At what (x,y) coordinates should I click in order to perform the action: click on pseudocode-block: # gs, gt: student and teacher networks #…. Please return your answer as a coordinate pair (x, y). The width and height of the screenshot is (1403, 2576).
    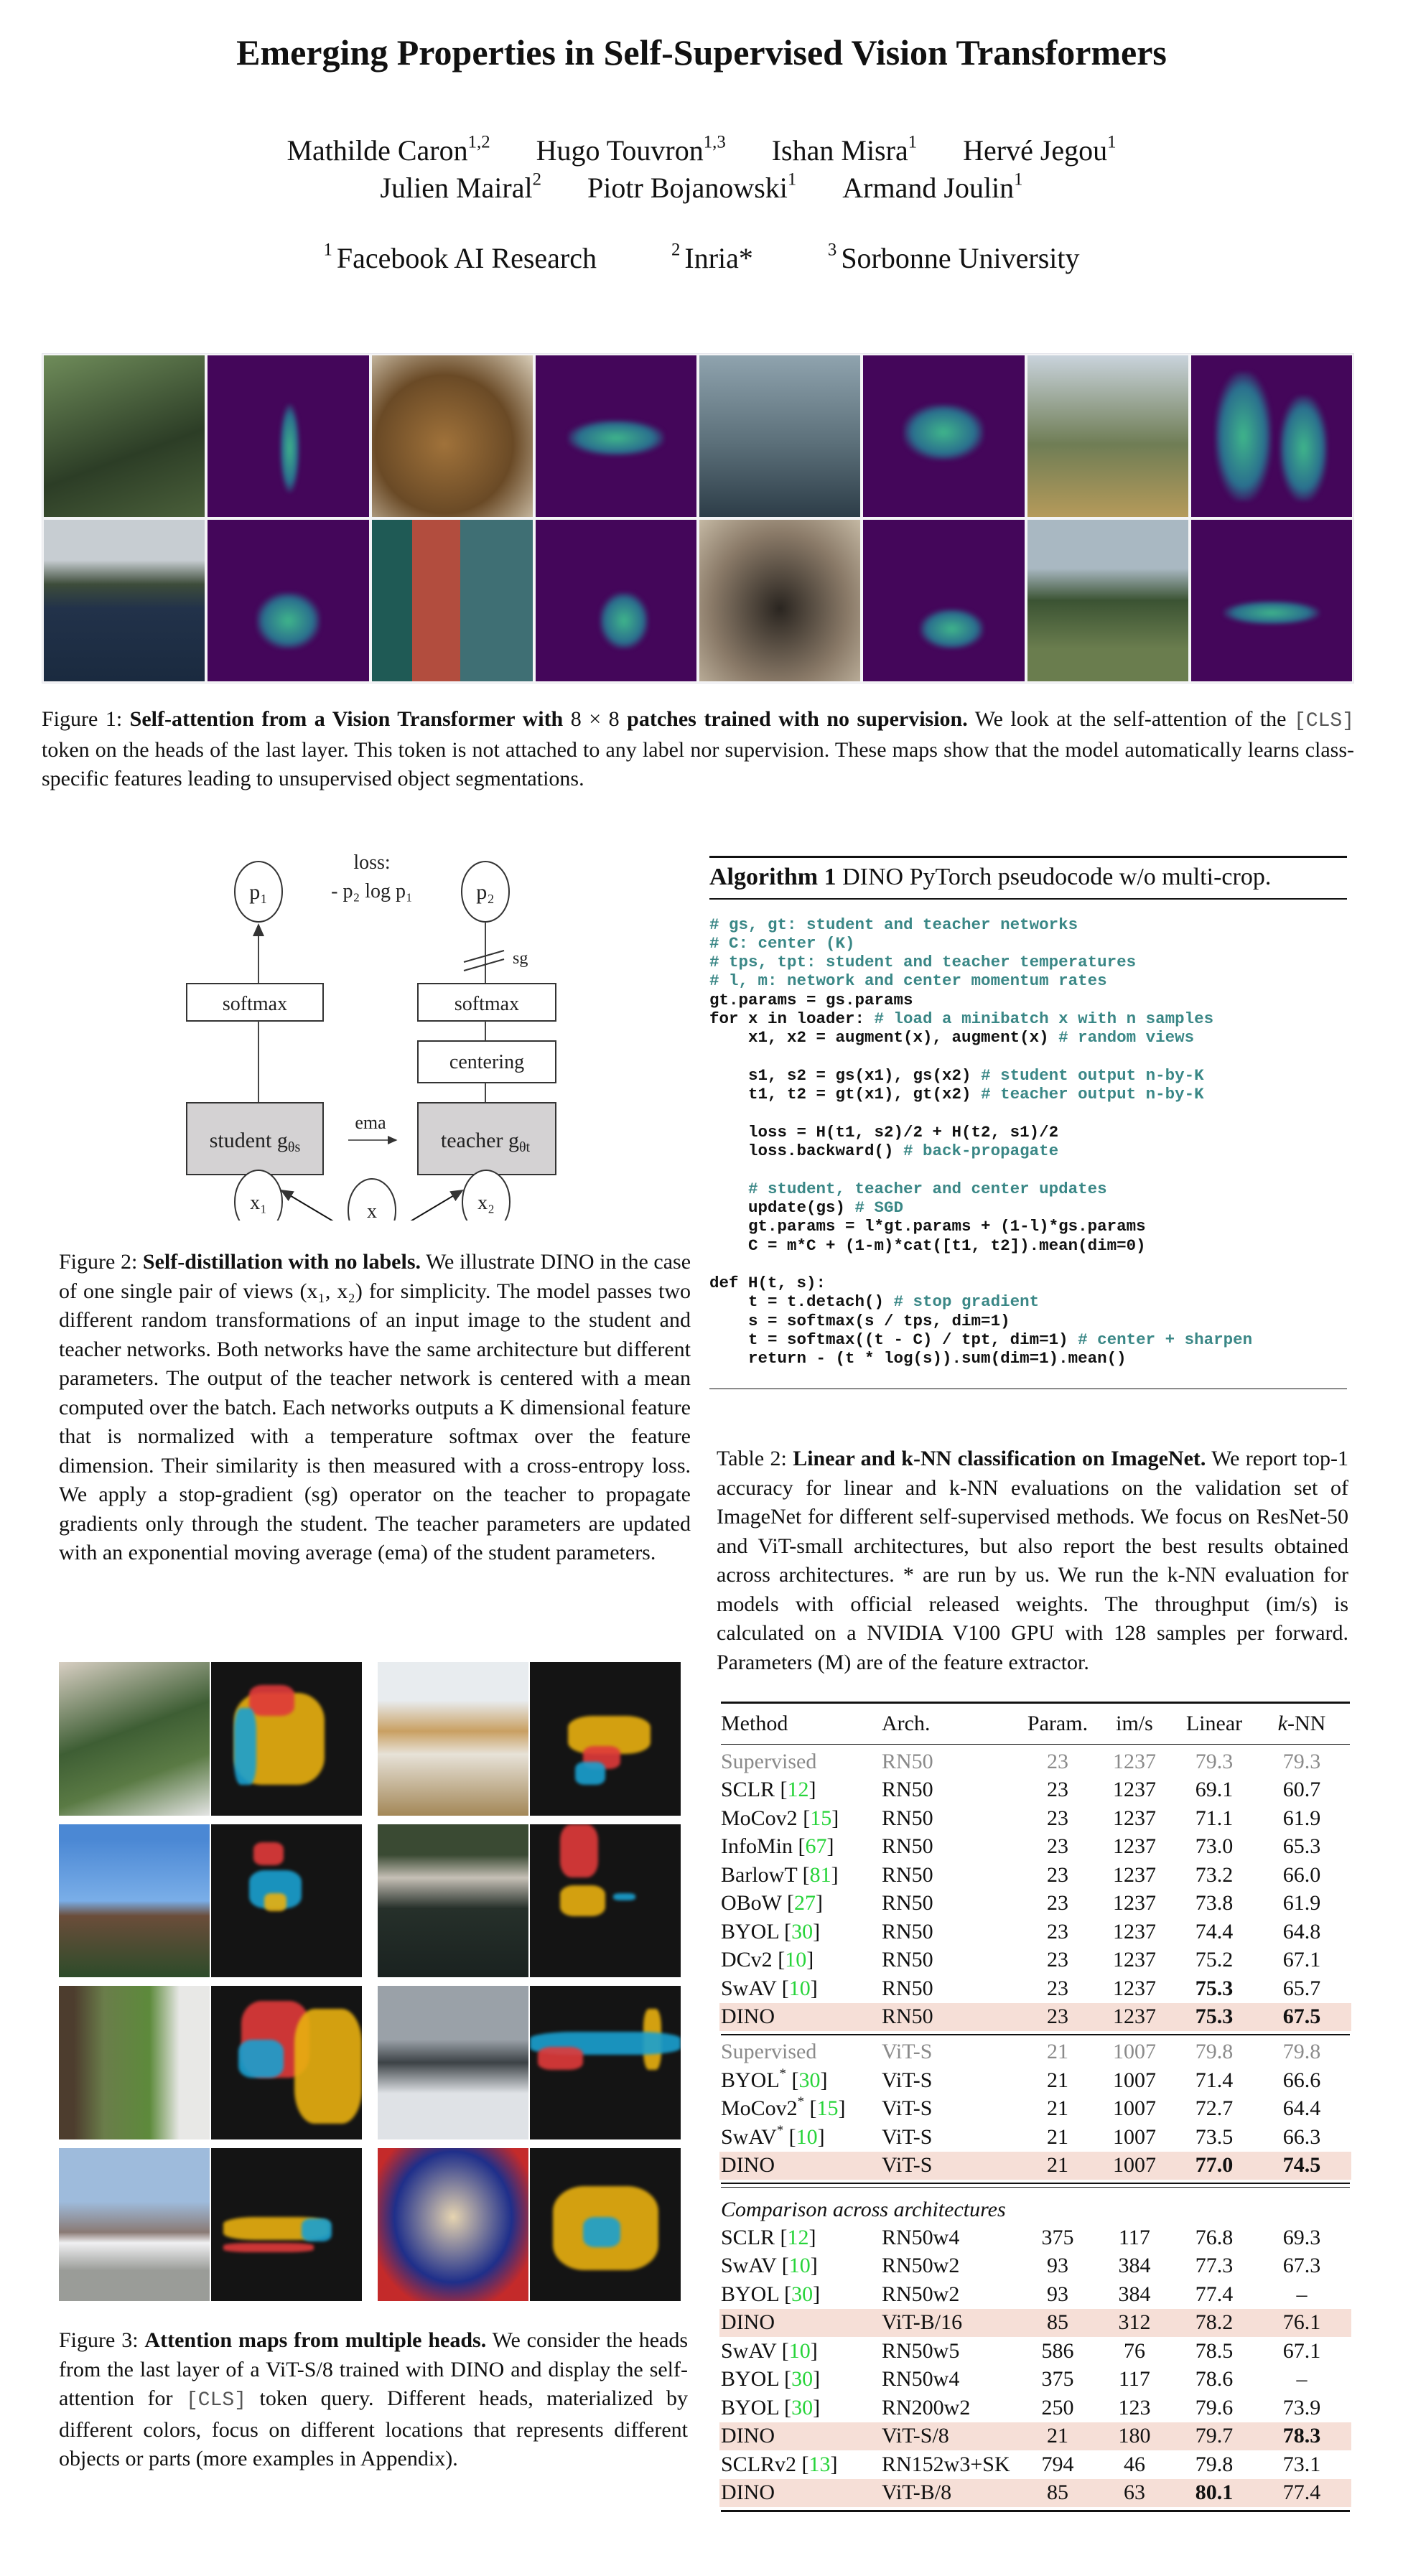
    Looking at the image, I should click on (1028, 1141).